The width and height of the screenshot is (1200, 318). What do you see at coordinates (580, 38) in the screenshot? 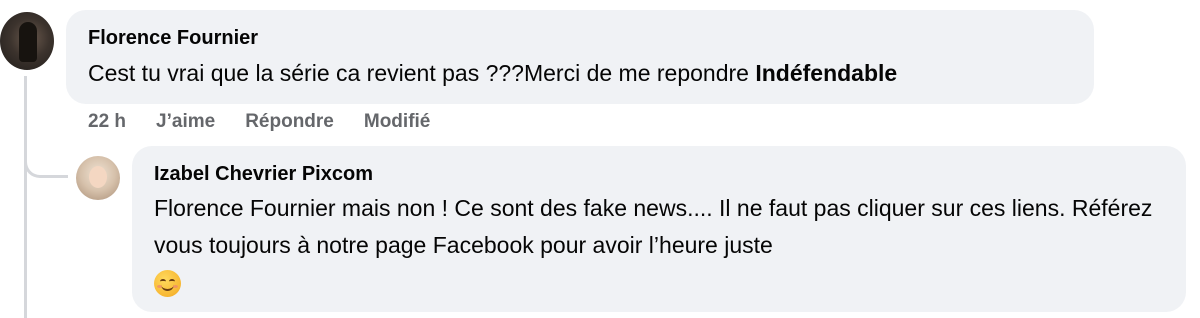
I see `comment-author: Florence Fournier` at bounding box center [580, 38].